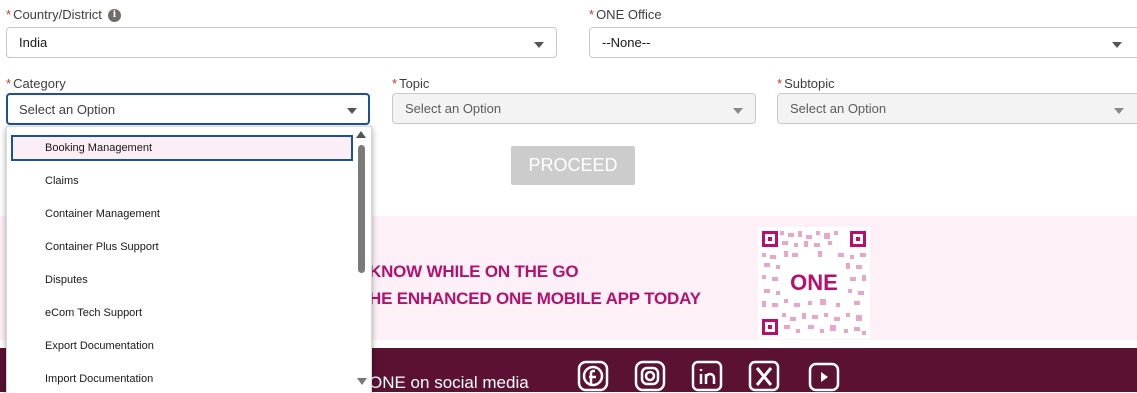 The image size is (1137, 393). Describe the element at coordinates (188, 109) in the screenshot. I see `category-select: Select an Option` at that location.